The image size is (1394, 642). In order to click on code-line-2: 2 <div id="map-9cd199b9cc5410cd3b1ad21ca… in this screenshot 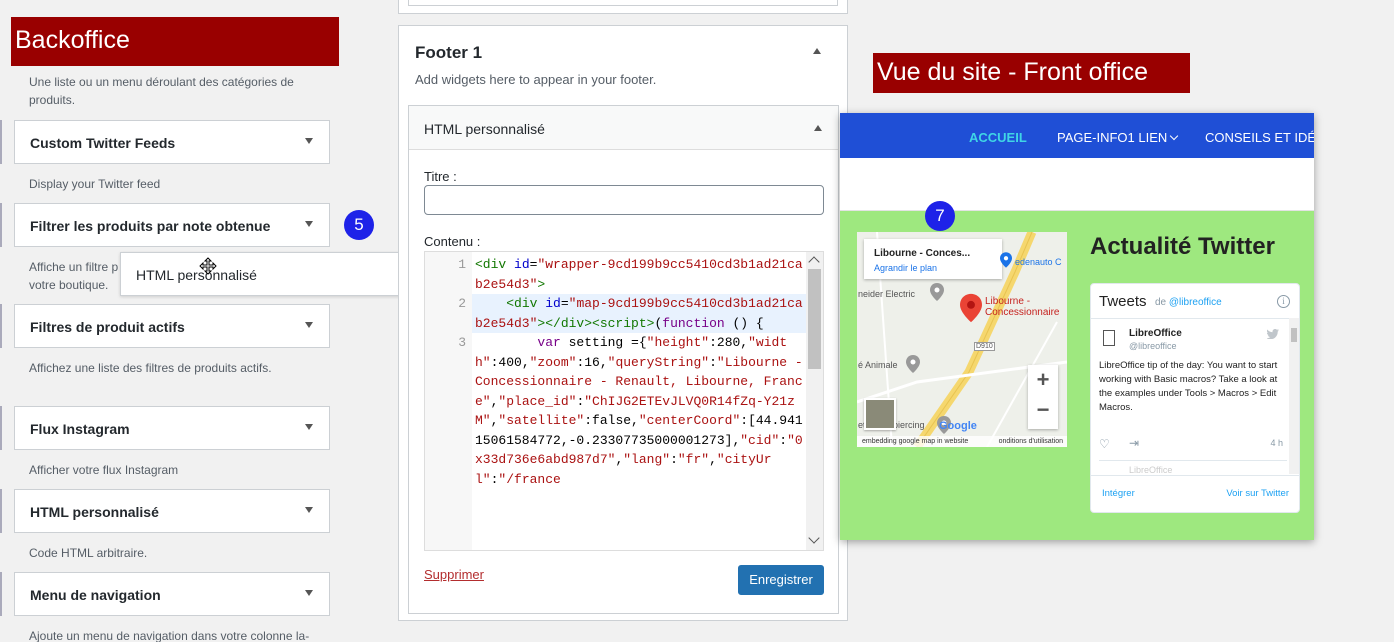, I will do `click(616, 313)`.